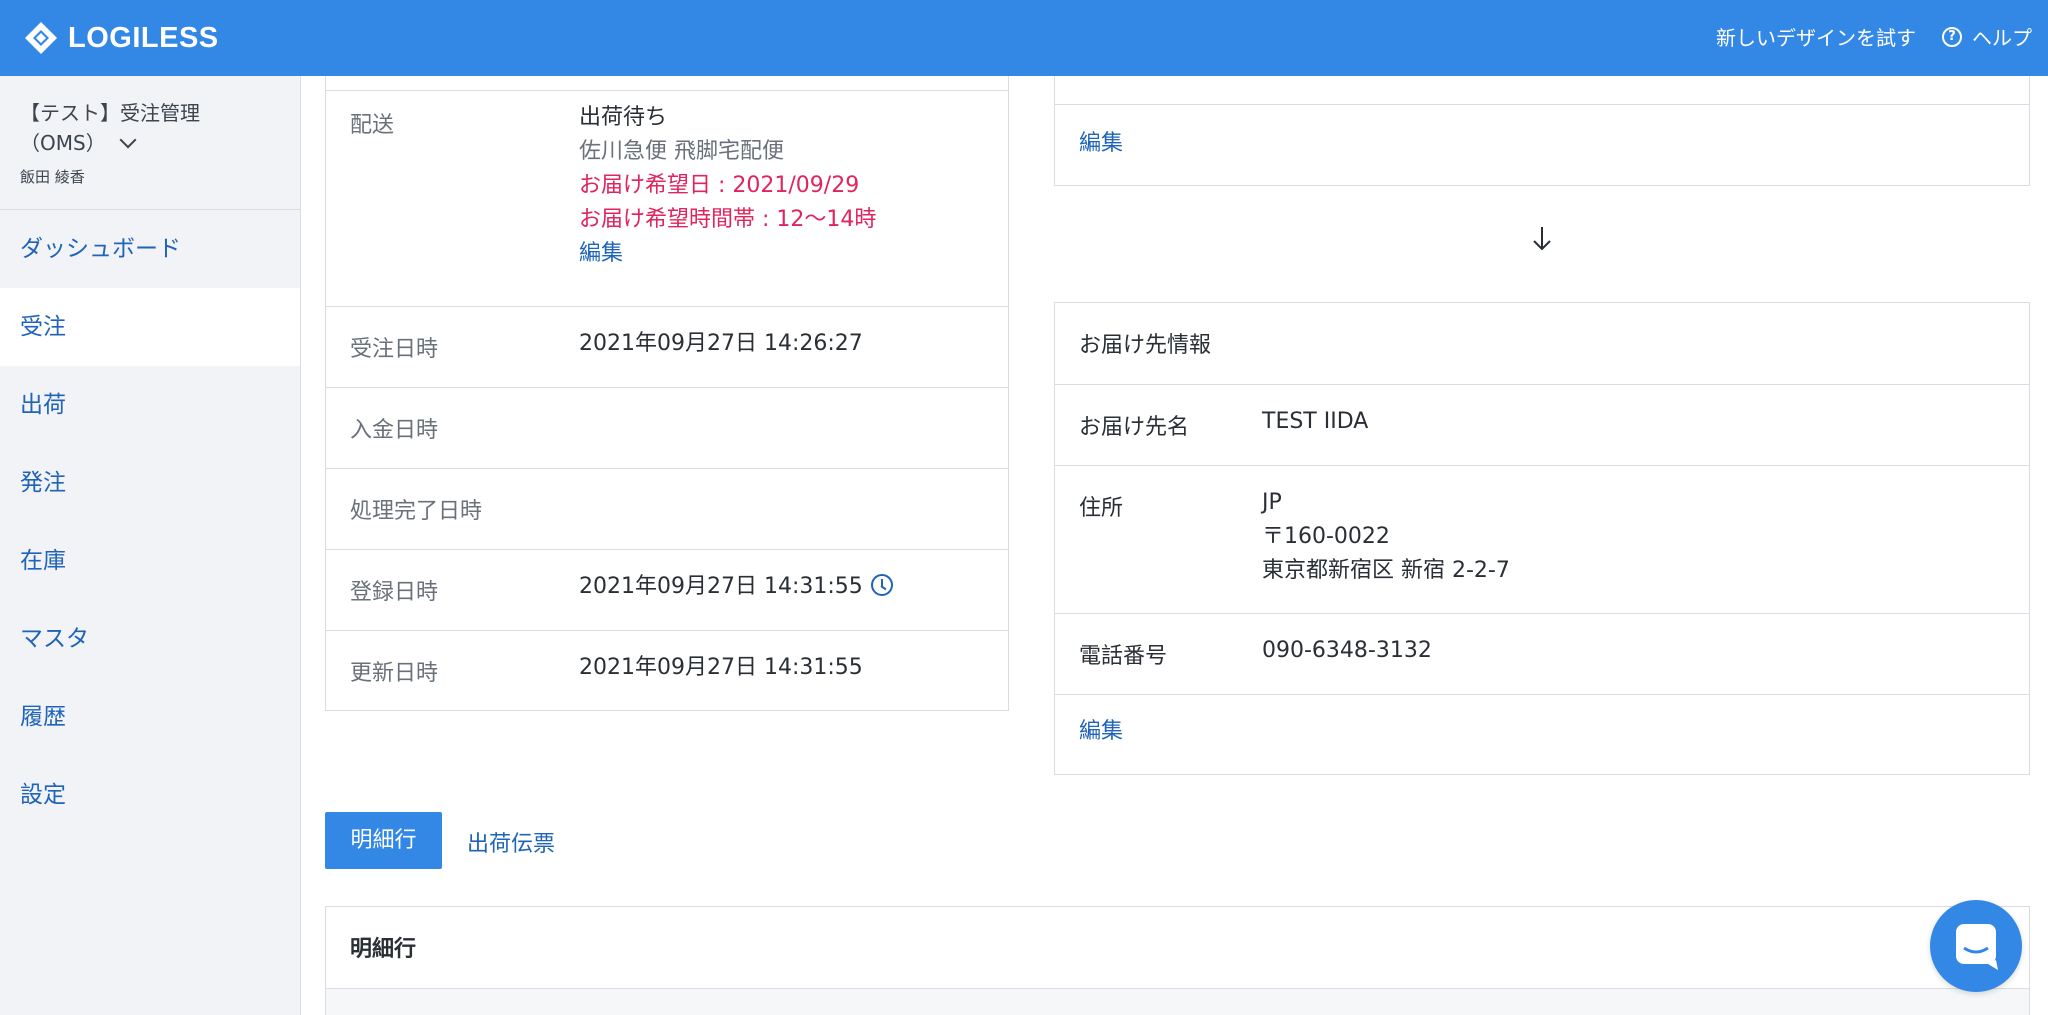 This screenshot has height=1015, width=2048. I want to click on registered-date-row: 登録日時 2021年09月27日 14:31:55, so click(667, 589).